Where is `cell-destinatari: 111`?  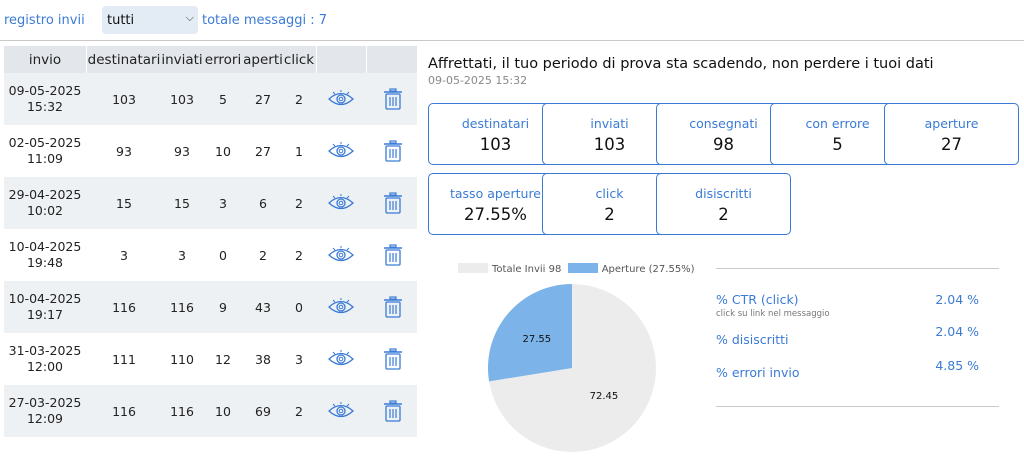
cell-destinatari: 111 is located at coordinates (124, 359).